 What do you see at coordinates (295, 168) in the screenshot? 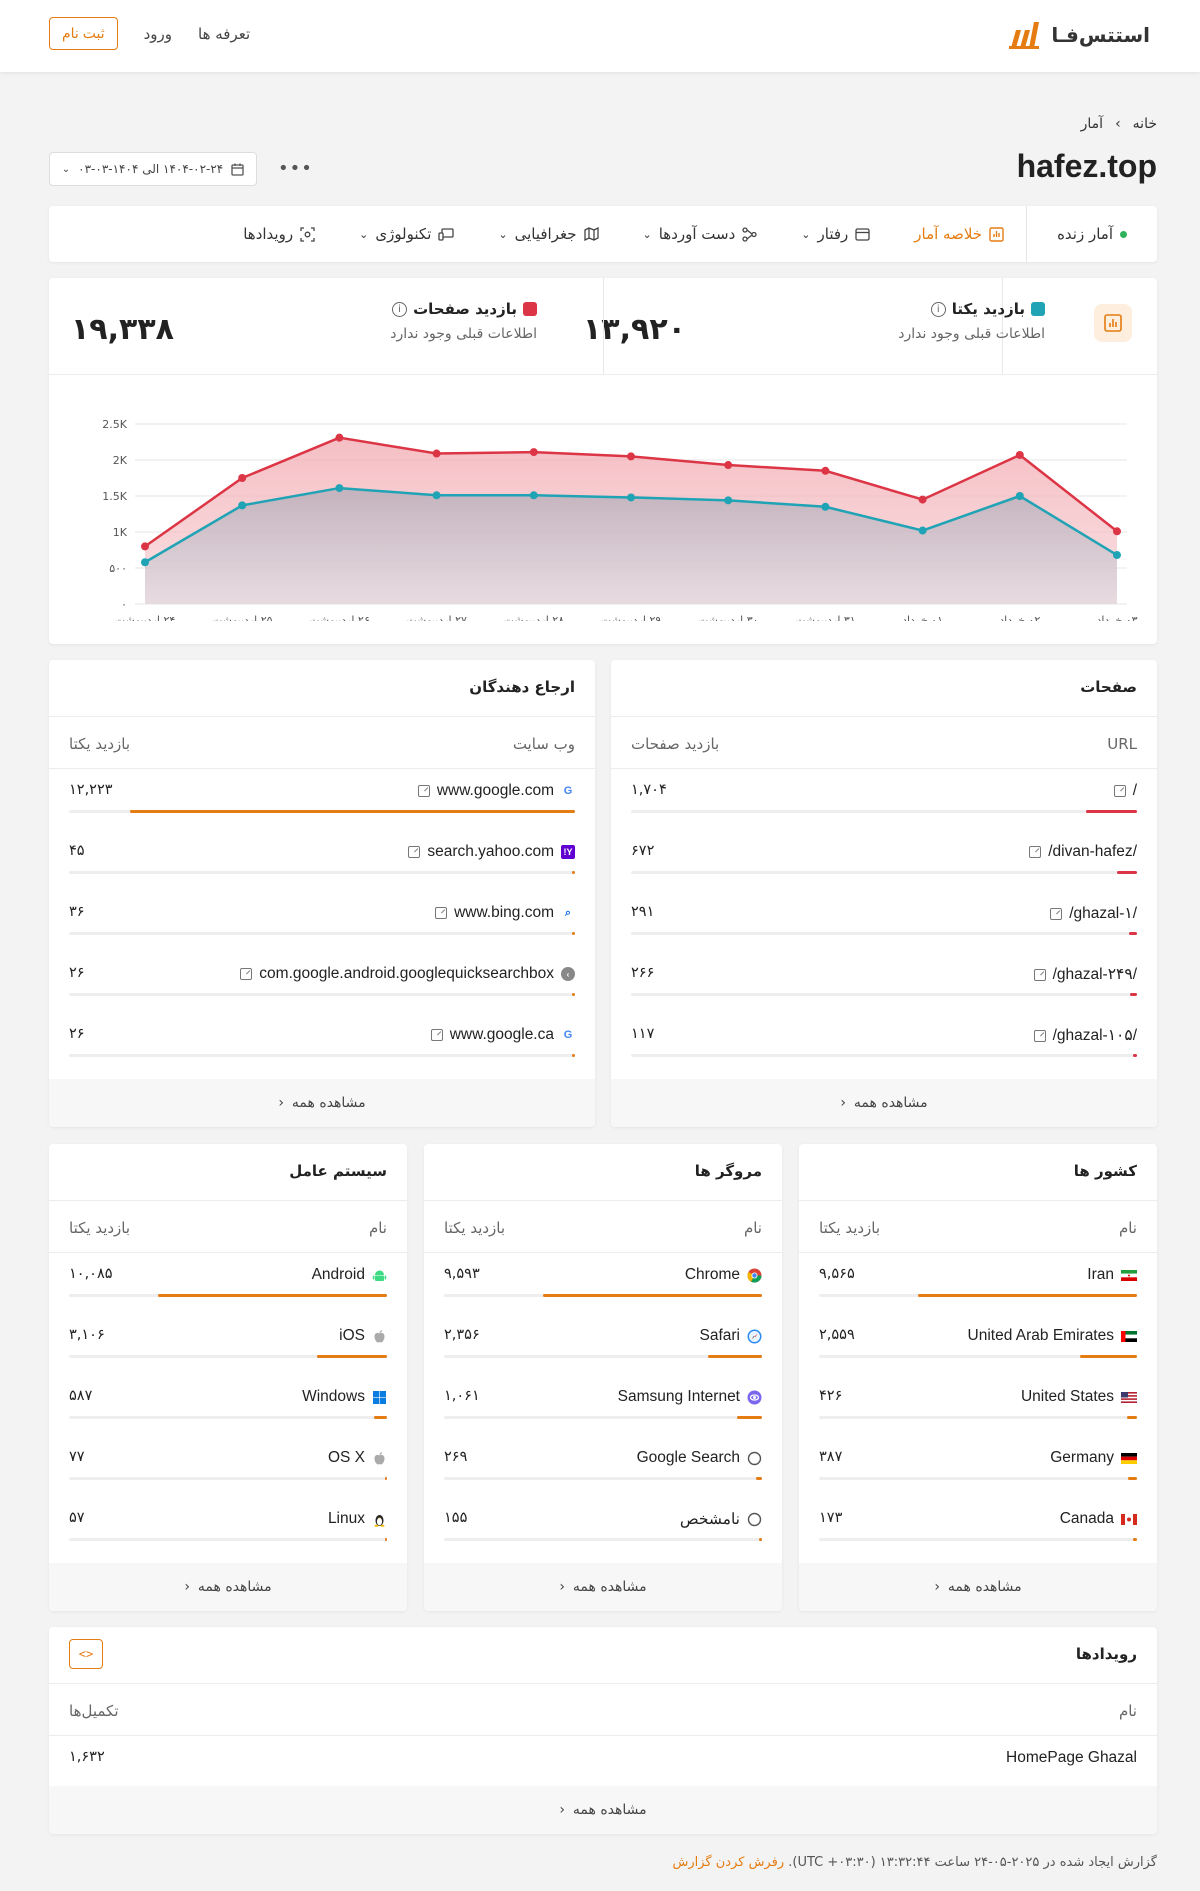
I see `more-options-icon: •••` at bounding box center [295, 168].